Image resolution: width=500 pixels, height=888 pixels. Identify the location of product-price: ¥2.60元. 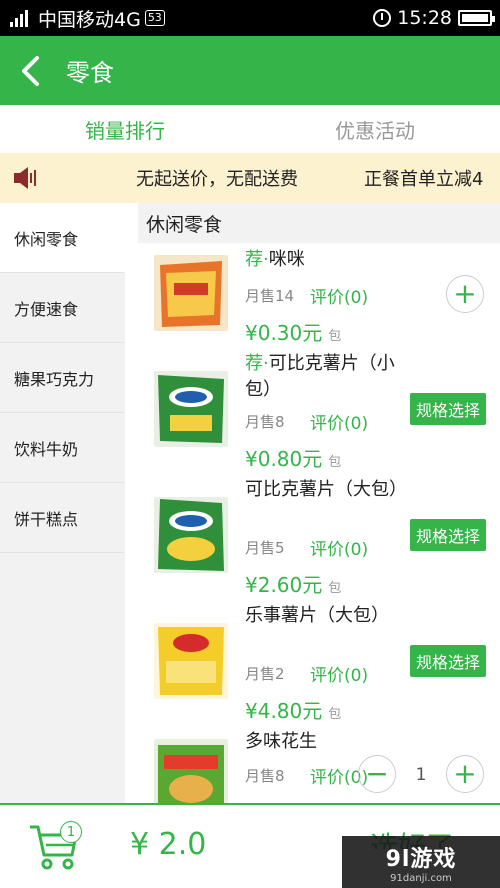
(284, 585).